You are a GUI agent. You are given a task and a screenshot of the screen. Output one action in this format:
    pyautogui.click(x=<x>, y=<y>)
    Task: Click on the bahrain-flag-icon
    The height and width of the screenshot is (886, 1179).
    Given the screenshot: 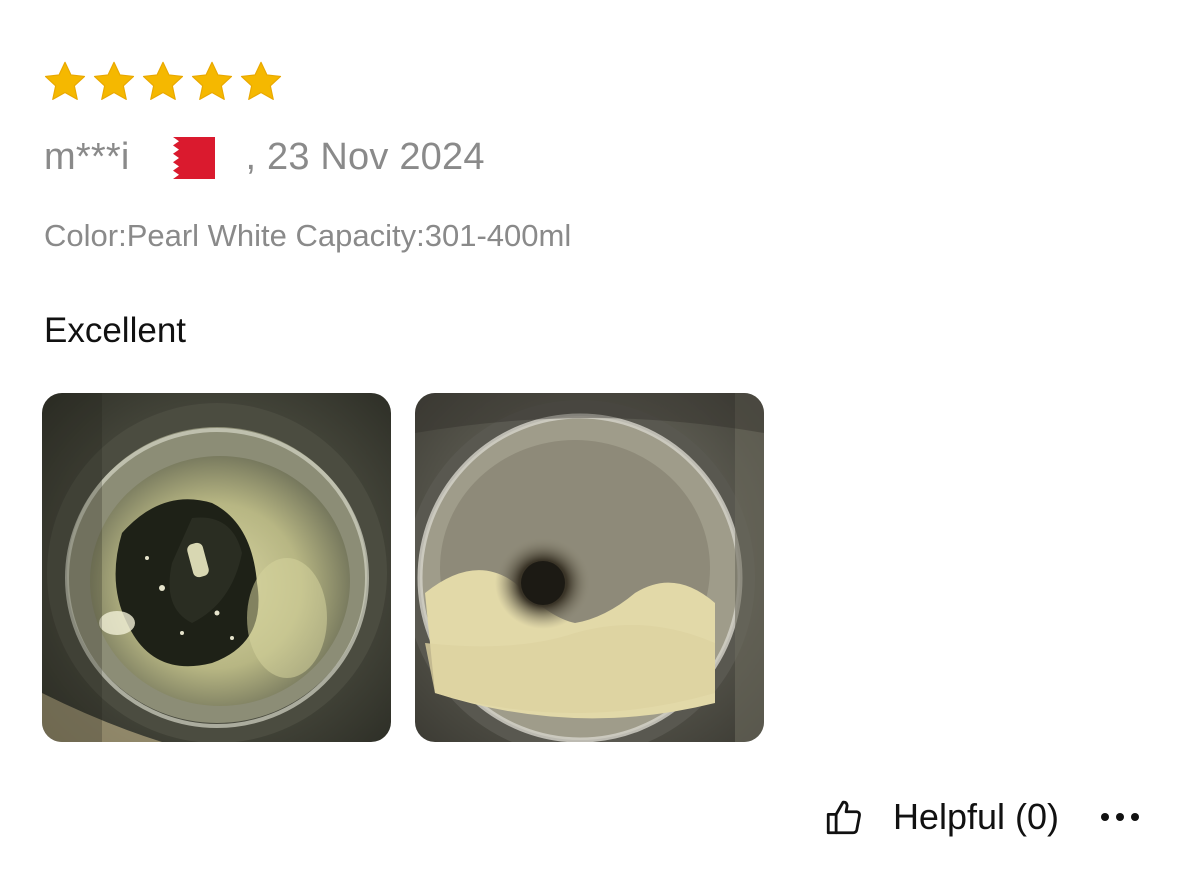 What is the action you would take?
    pyautogui.click(x=185, y=157)
    